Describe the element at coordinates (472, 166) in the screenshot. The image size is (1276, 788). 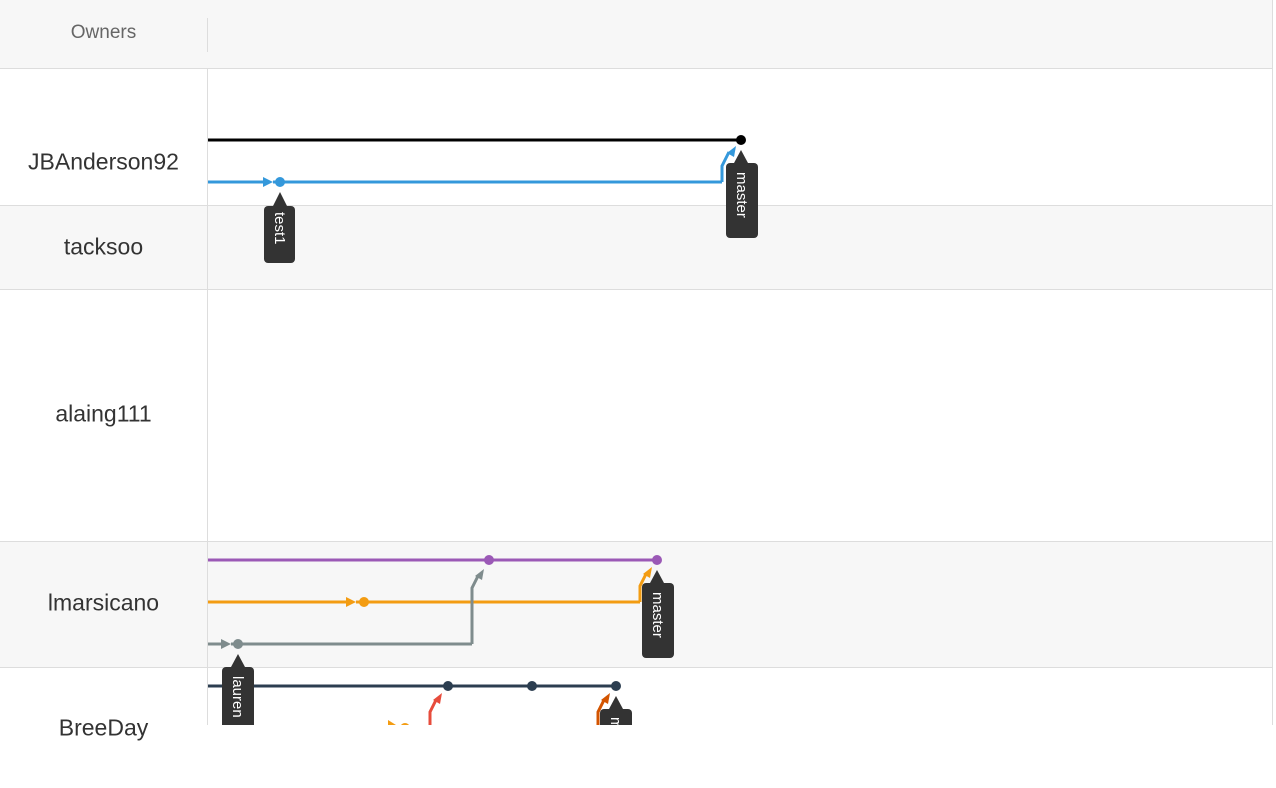
I see `jb-branch-blue` at that location.